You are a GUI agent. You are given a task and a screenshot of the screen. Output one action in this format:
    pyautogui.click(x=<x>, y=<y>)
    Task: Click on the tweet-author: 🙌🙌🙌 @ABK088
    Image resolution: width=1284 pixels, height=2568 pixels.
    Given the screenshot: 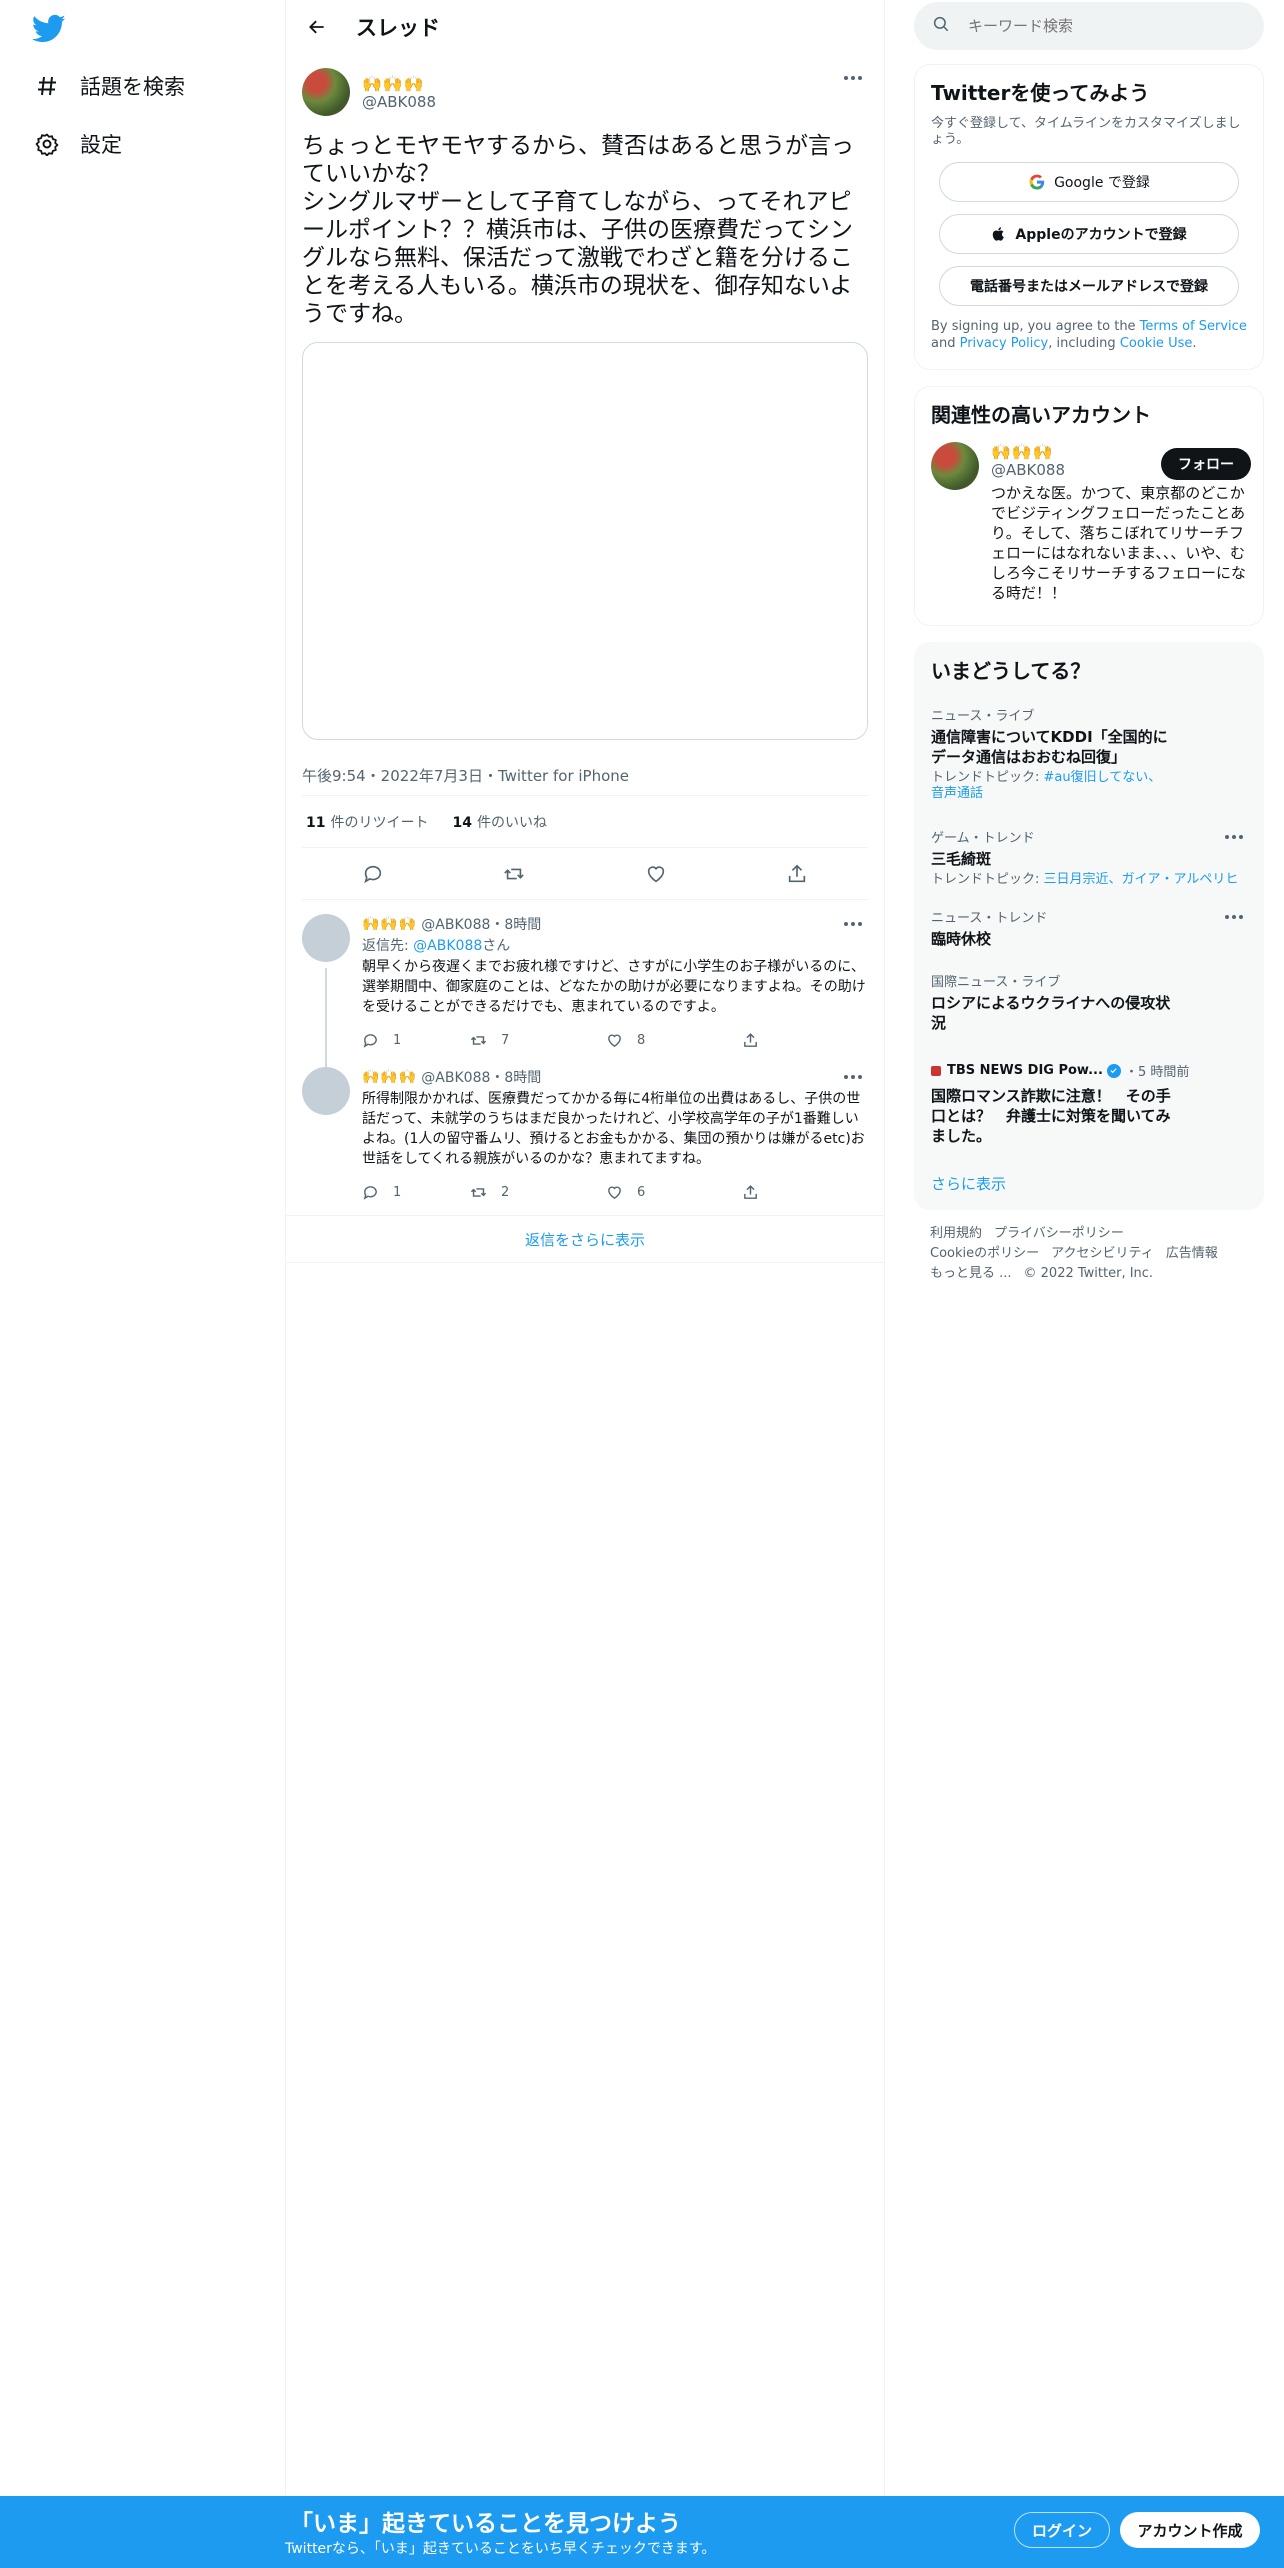 What is the action you would take?
    pyautogui.click(x=585, y=92)
    